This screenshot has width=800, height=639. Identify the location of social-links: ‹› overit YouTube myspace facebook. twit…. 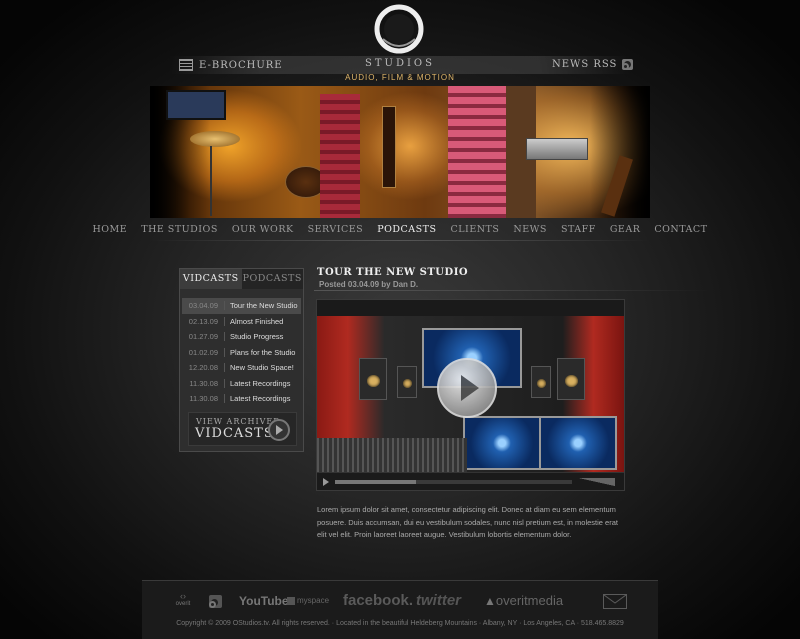
(400, 602).